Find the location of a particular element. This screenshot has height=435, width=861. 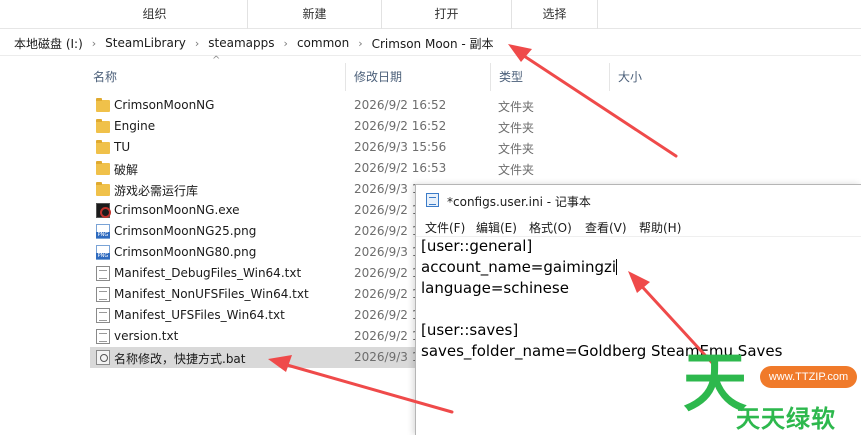

ribbon: 组织 新建 打开 选择 is located at coordinates (430, 14).